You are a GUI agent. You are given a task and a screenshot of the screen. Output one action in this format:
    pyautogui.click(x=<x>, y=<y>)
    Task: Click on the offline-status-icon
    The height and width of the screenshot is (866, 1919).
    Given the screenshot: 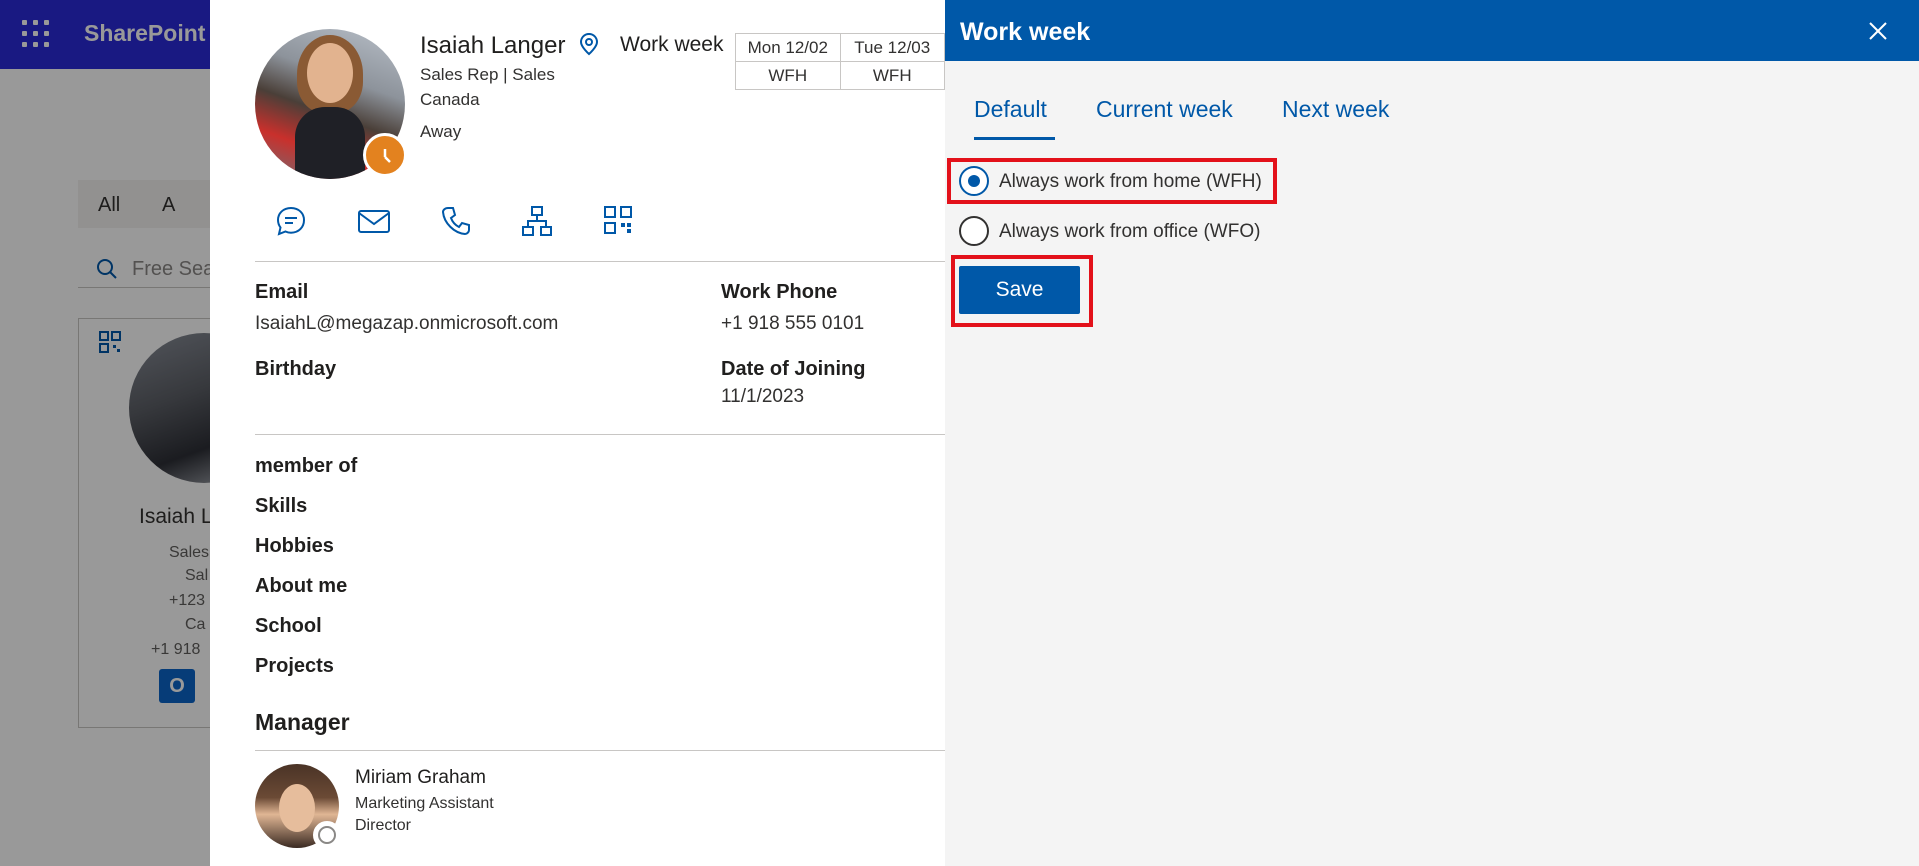 What is the action you would take?
    pyautogui.click(x=327, y=835)
    